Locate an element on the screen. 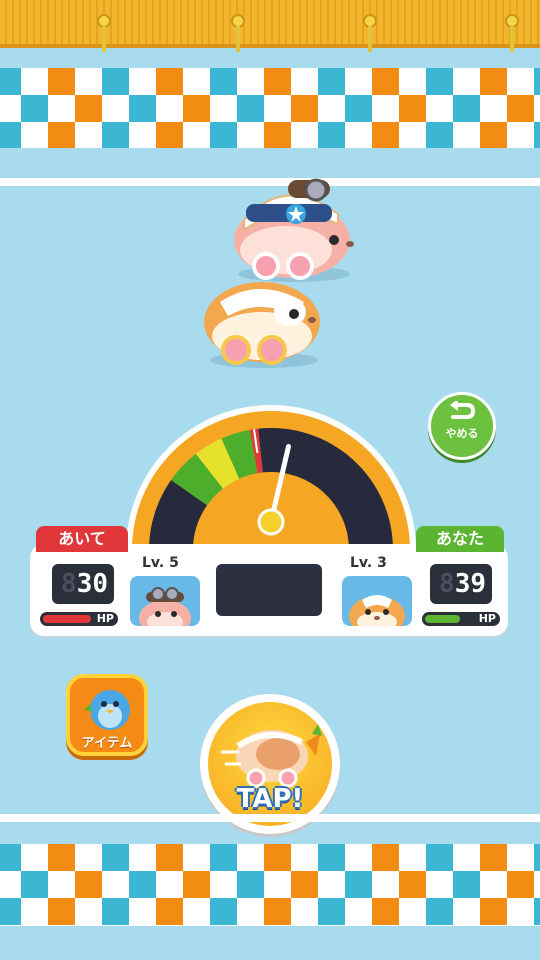 The width and height of the screenshot is (540, 960). top-fence is located at coordinates (270, 26).